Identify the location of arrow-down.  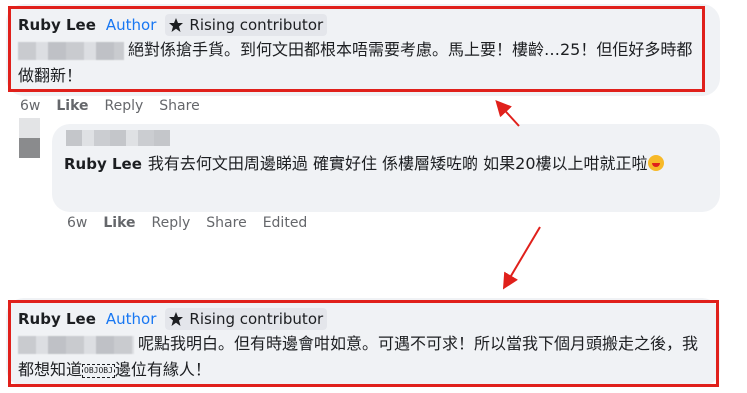
(521, 258).